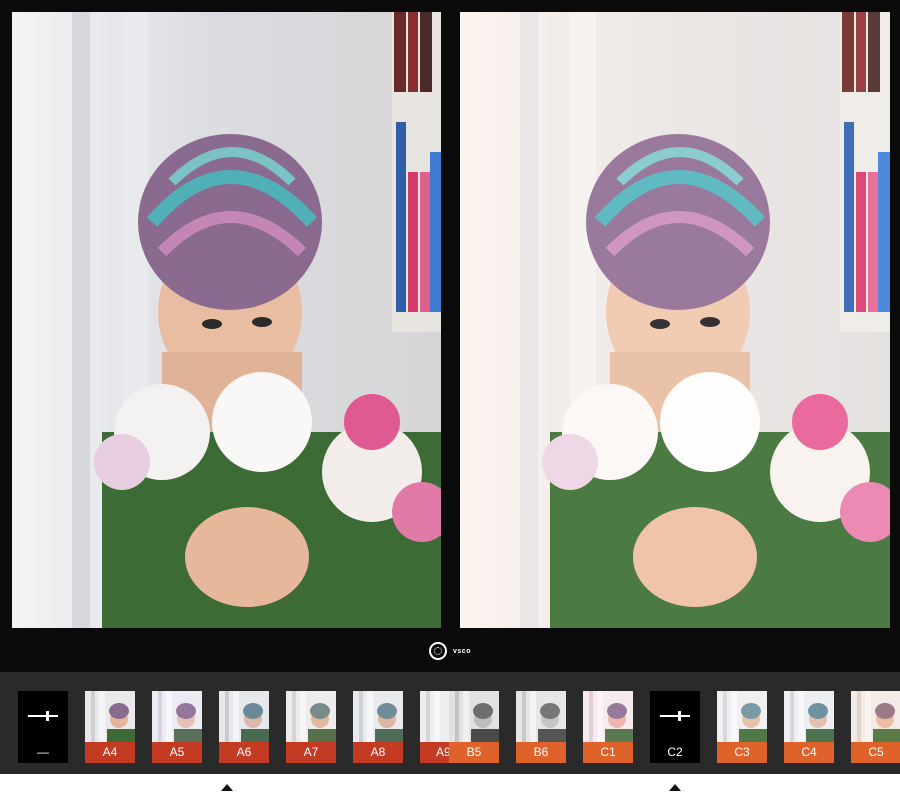 Image resolution: width=900 pixels, height=804 pixels. What do you see at coordinates (311, 752) in the screenshot?
I see `filter-label: A7` at bounding box center [311, 752].